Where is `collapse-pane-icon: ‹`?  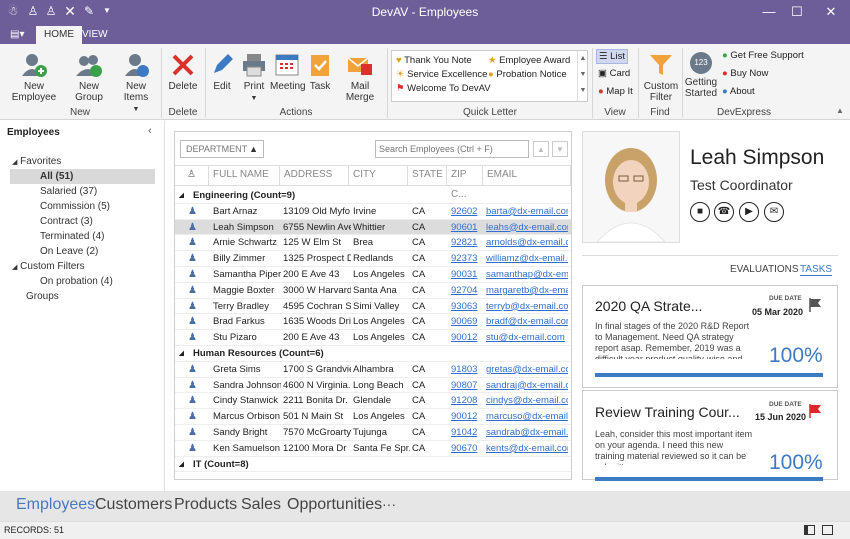
collapse-pane-icon: ‹ is located at coordinates (150, 131).